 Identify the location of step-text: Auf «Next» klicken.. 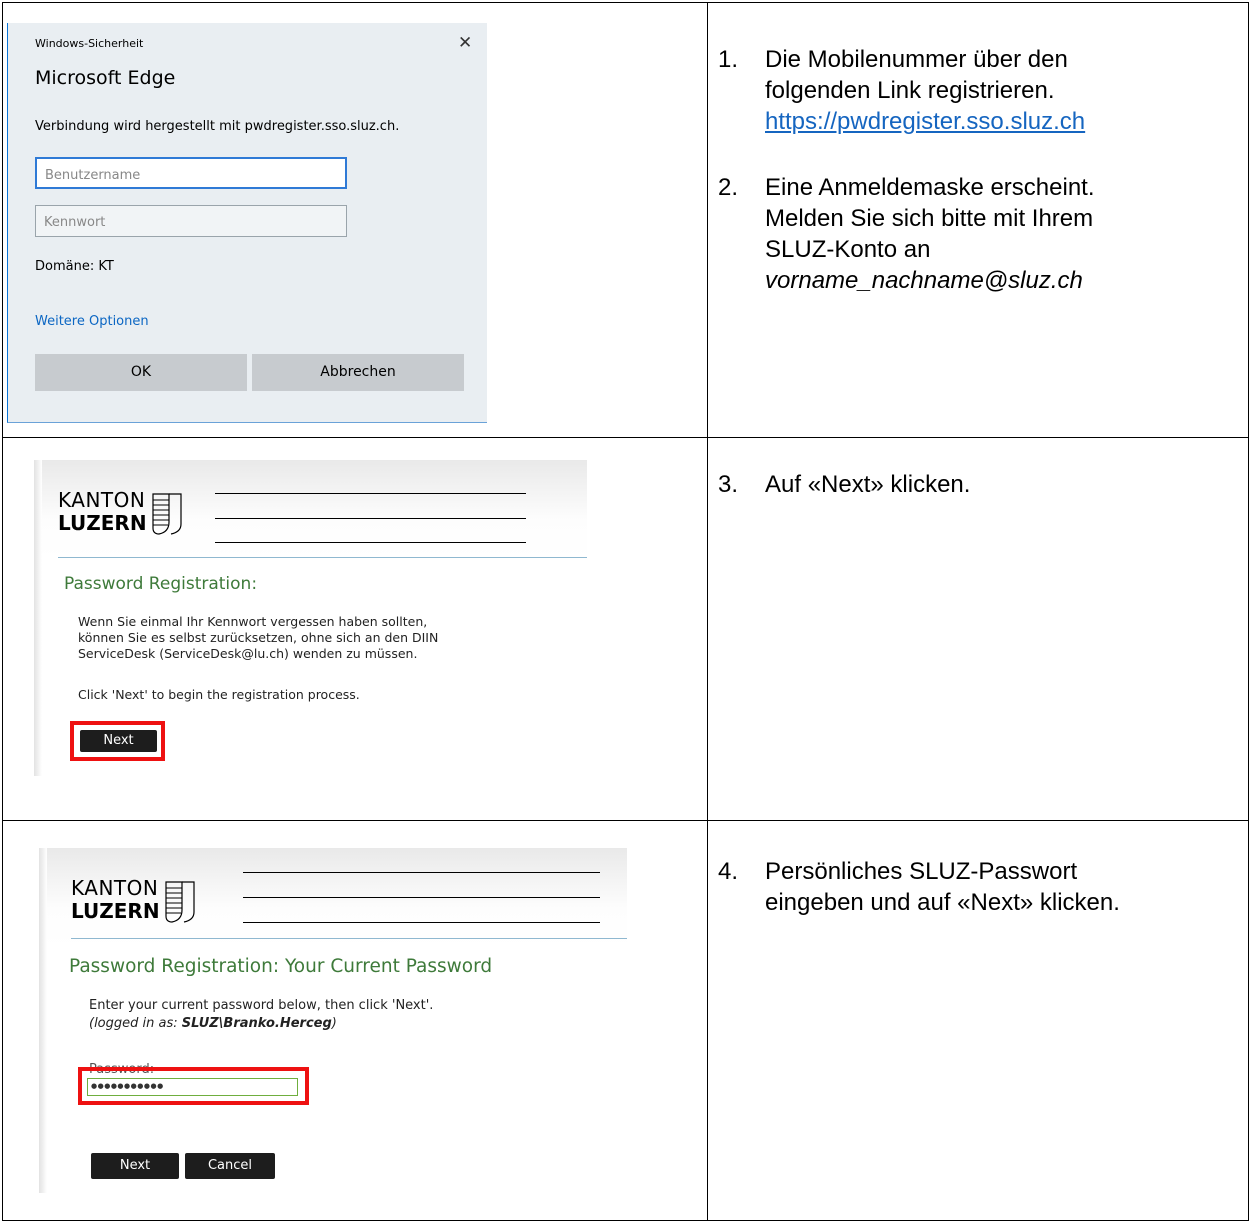
(868, 484).